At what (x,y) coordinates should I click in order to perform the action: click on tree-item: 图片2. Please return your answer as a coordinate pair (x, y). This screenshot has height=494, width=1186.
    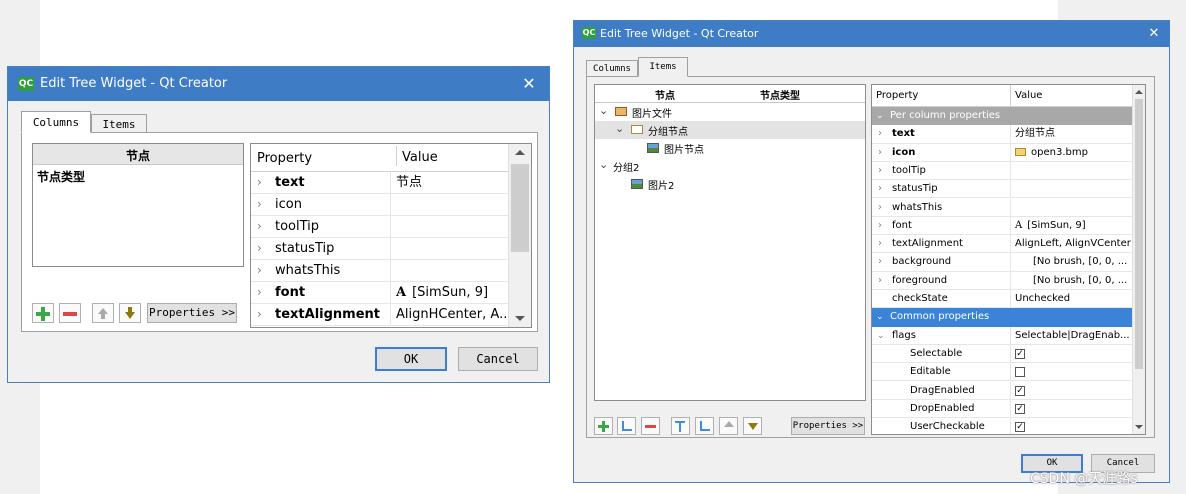
    Looking at the image, I should click on (730, 184).